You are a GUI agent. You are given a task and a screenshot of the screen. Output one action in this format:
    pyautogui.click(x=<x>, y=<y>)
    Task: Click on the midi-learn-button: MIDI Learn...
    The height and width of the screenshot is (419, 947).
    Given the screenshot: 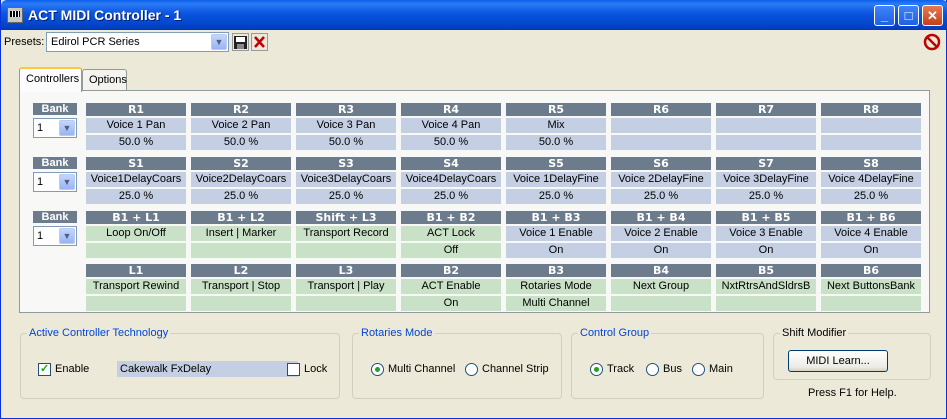 What is the action you would take?
    pyautogui.click(x=838, y=361)
    